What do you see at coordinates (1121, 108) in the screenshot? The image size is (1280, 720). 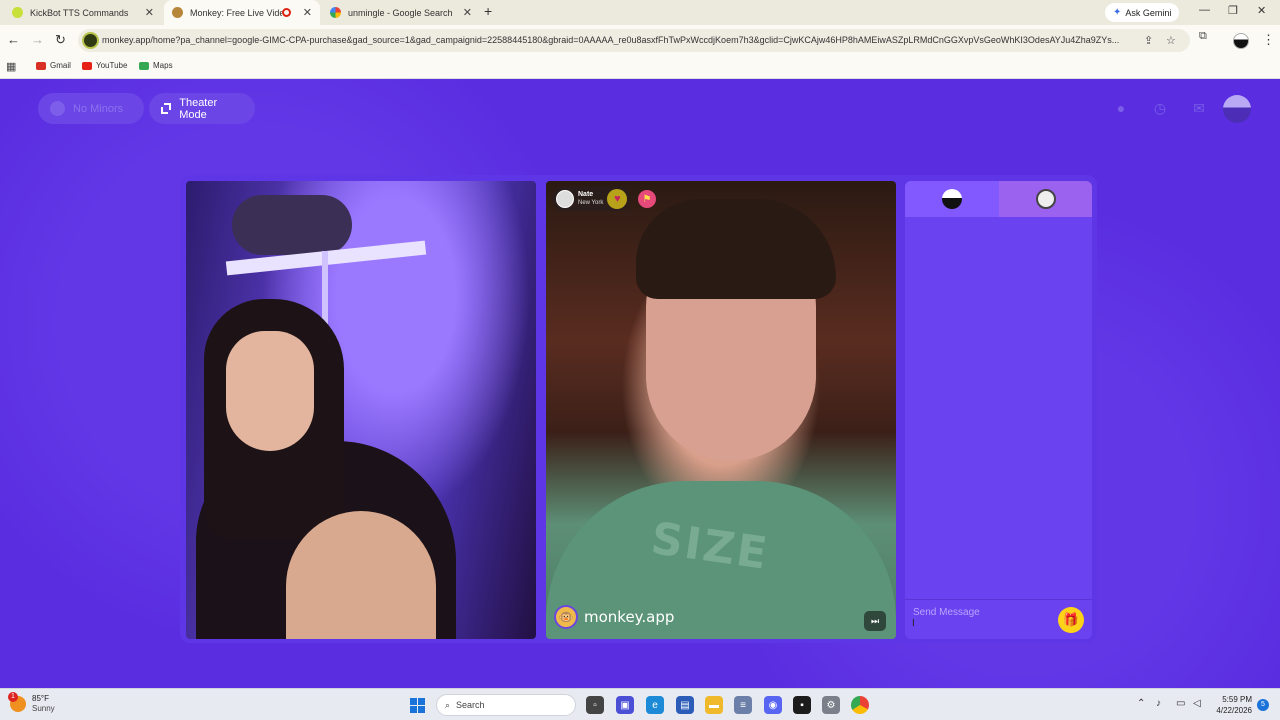 I see `coins-icon: ●` at bounding box center [1121, 108].